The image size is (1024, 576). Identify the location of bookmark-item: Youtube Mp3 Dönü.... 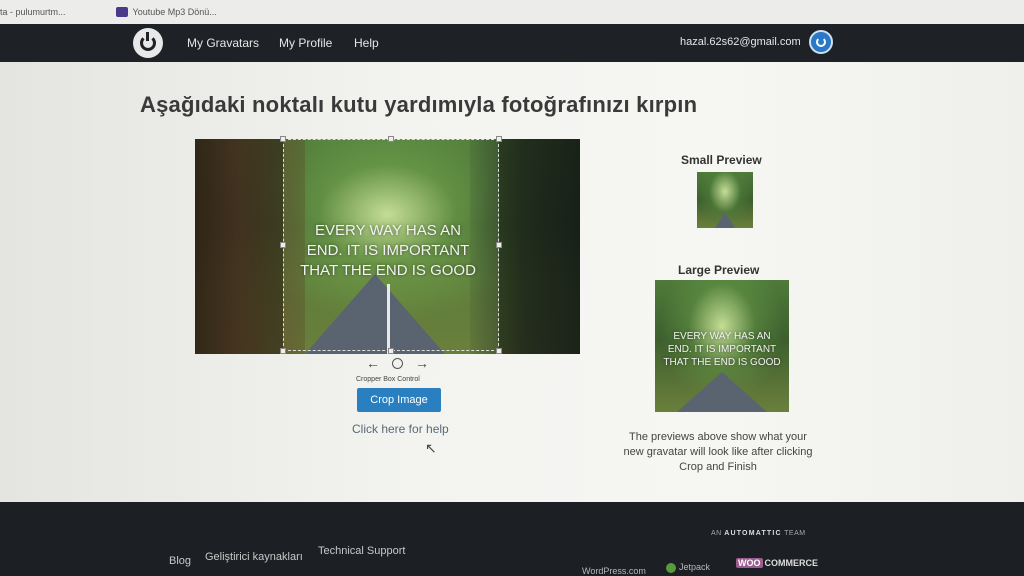
(166, 12).